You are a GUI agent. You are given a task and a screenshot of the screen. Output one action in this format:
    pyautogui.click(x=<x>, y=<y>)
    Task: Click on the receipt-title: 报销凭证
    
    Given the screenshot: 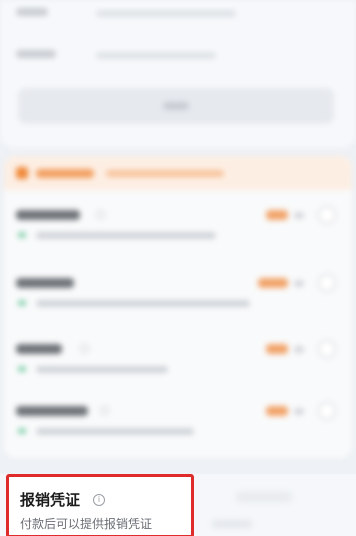 What is the action you would take?
    pyautogui.click(x=50, y=500)
    